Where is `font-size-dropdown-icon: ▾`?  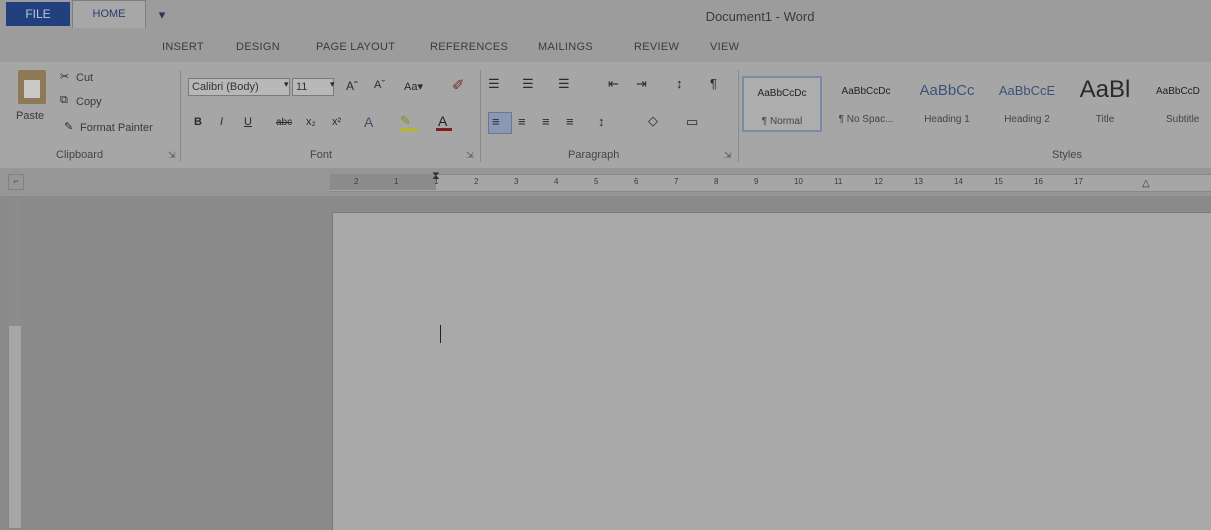 font-size-dropdown-icon: ▾ is located at coordinates (332, 84).